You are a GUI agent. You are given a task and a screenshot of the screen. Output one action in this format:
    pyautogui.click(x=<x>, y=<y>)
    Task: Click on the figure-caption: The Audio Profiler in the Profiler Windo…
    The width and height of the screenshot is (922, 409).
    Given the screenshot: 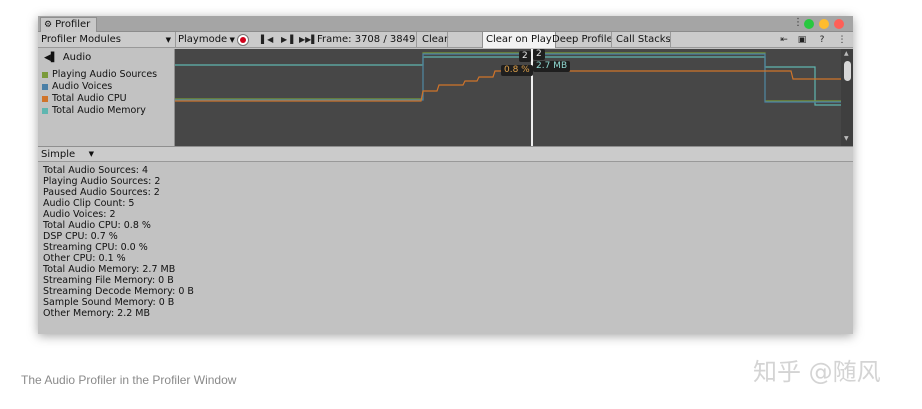 What is the action you would take?
    pyautogui.click(x=129, y=380)
    